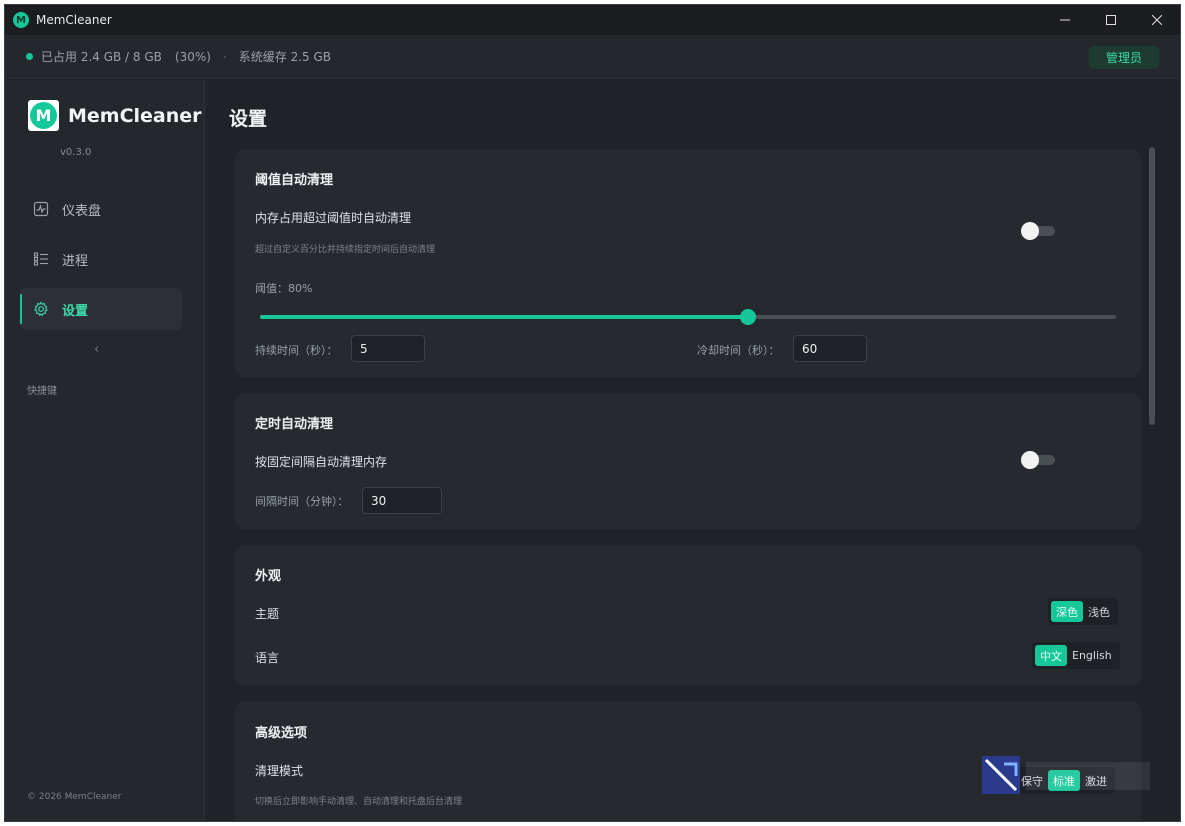 The image size is (1185, 826). I want to click on close-icon, so click(1157, 20).